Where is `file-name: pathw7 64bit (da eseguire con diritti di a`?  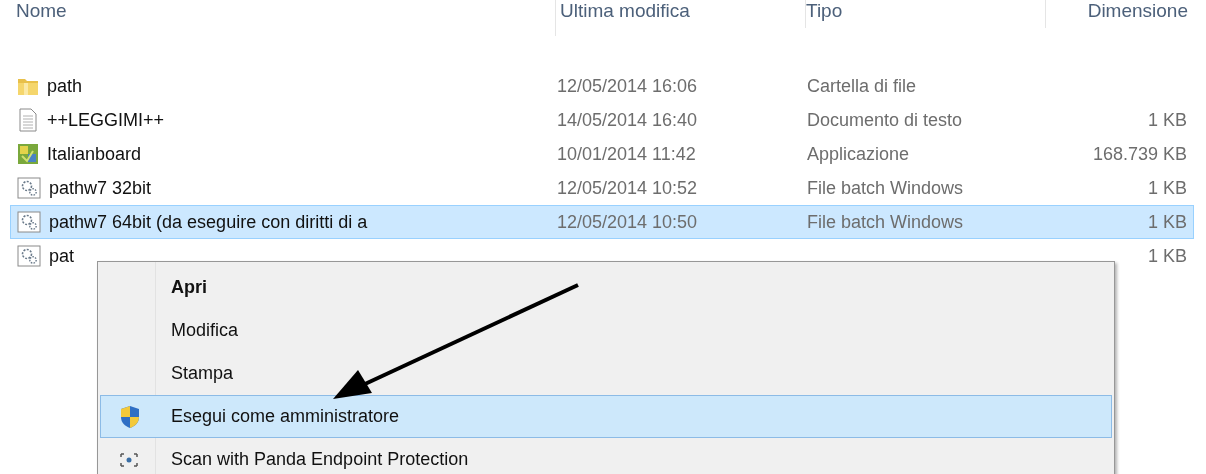
file-name: pathw7 64bit (da eseguire con diritti di a is located at coordinates (208, 222).